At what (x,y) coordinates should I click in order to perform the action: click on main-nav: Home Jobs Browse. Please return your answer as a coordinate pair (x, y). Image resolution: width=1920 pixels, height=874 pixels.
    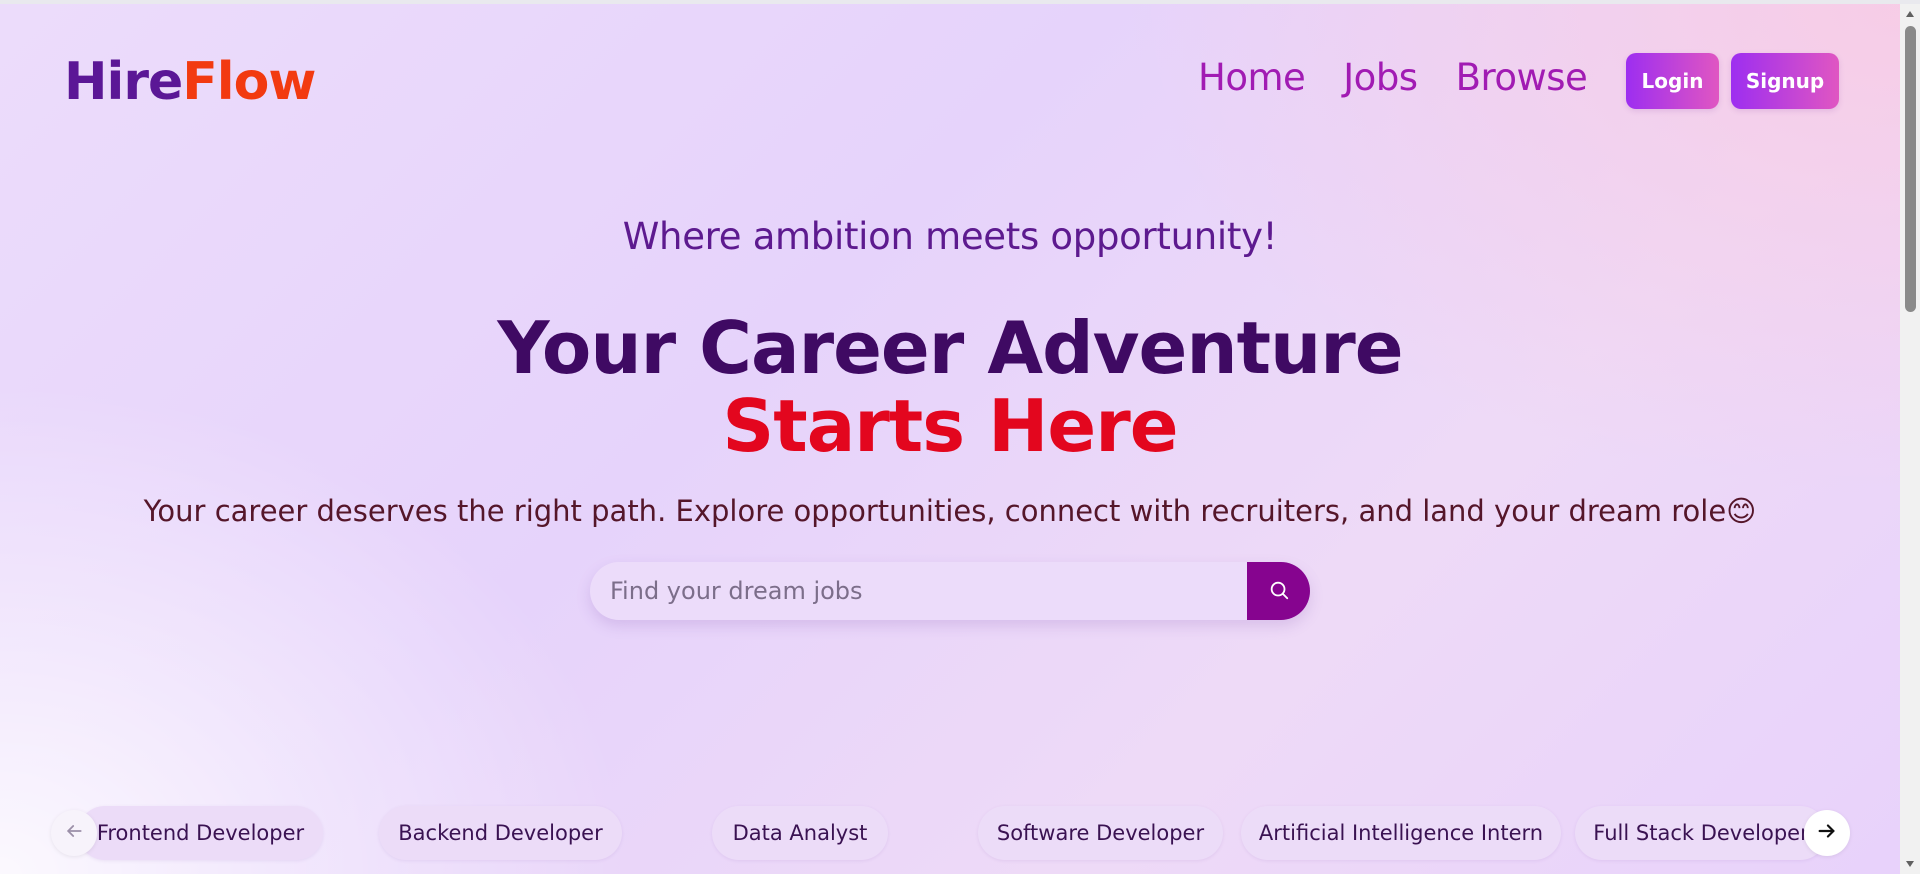
    Looking at the image, I should click on (1393, 77).